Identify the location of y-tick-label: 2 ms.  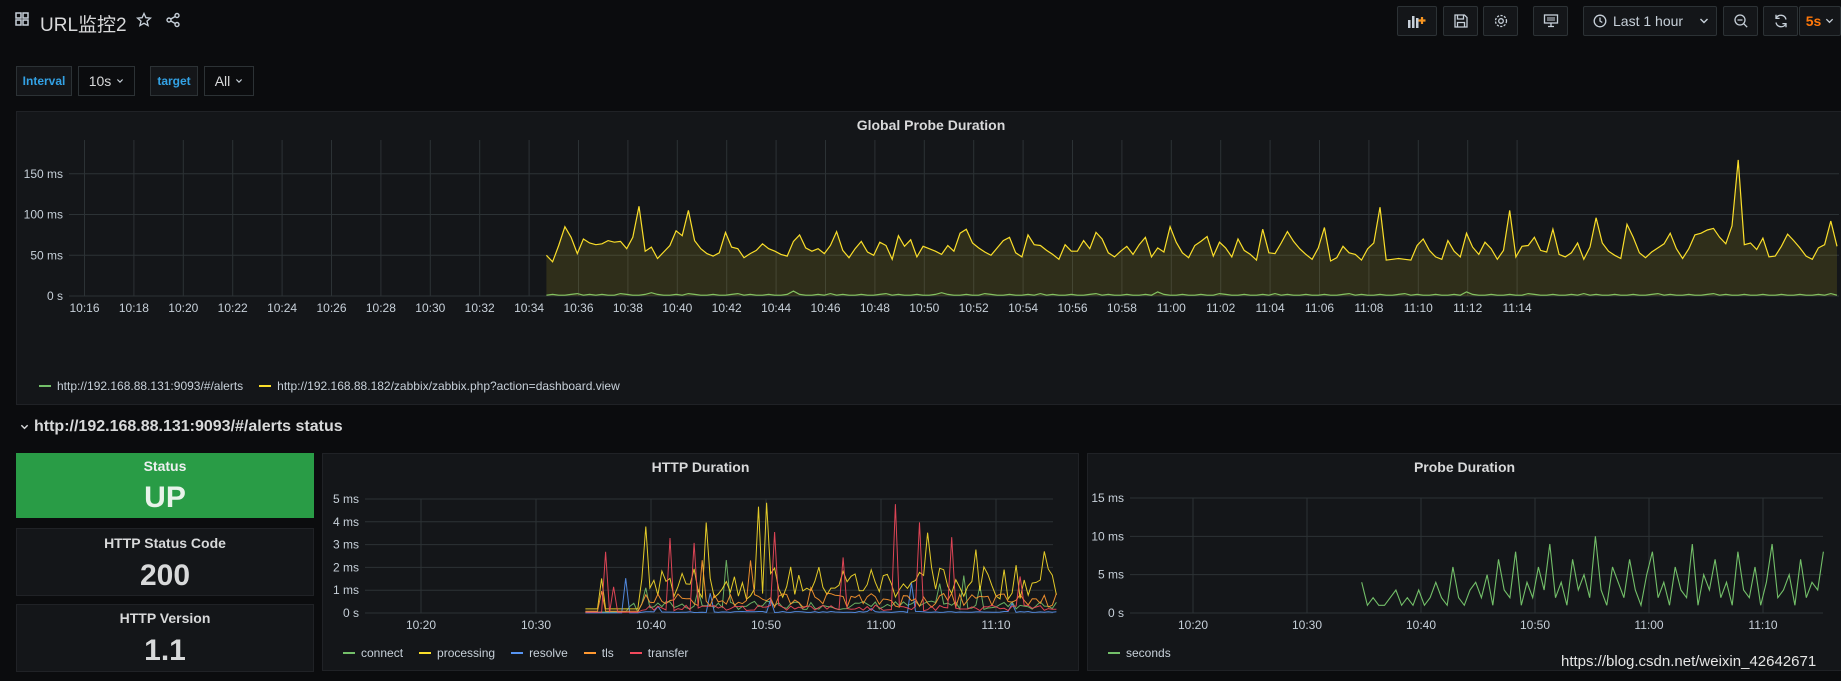
(346, 567).